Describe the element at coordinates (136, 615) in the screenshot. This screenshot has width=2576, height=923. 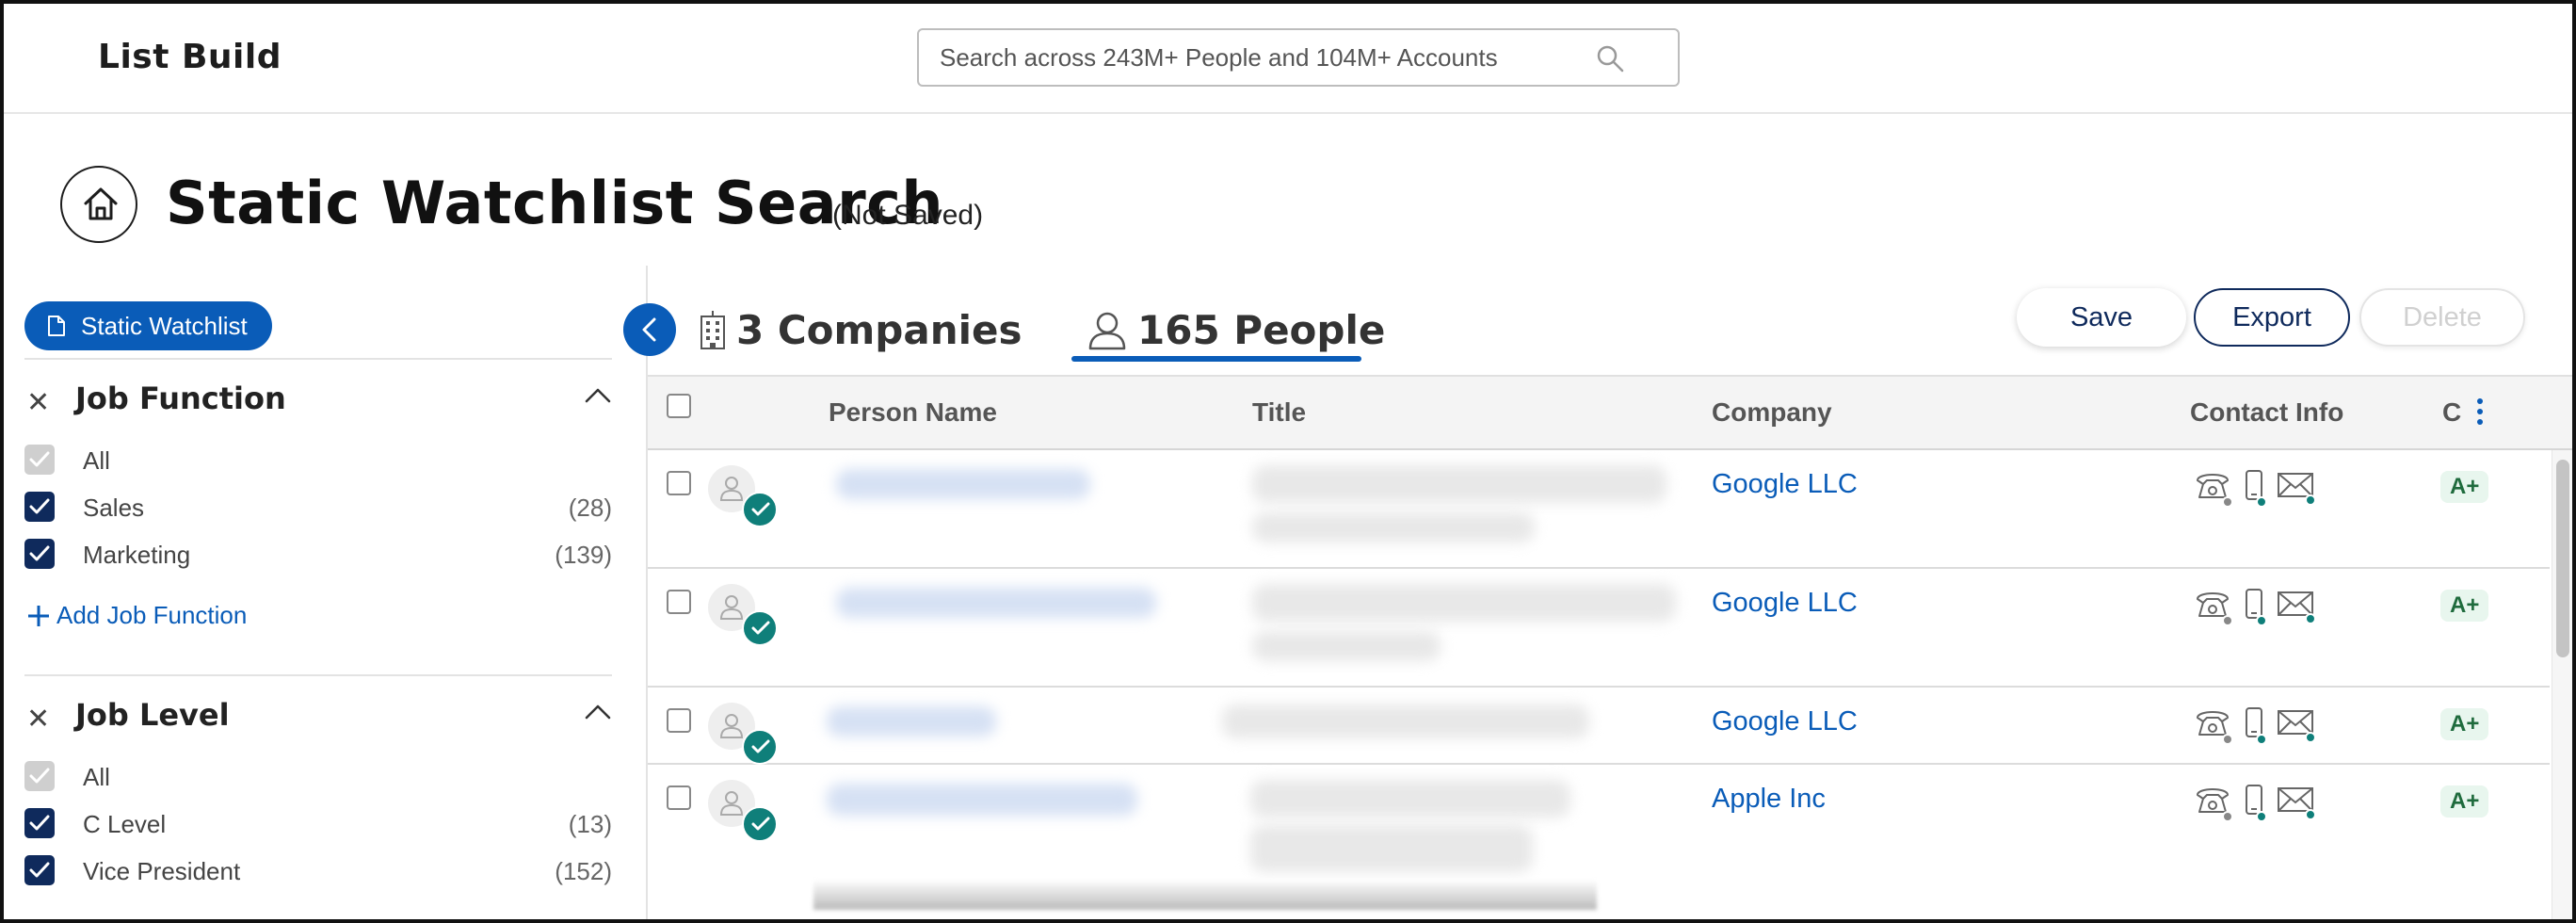
I see `add-job-function-link: Add Job Function` at that location.